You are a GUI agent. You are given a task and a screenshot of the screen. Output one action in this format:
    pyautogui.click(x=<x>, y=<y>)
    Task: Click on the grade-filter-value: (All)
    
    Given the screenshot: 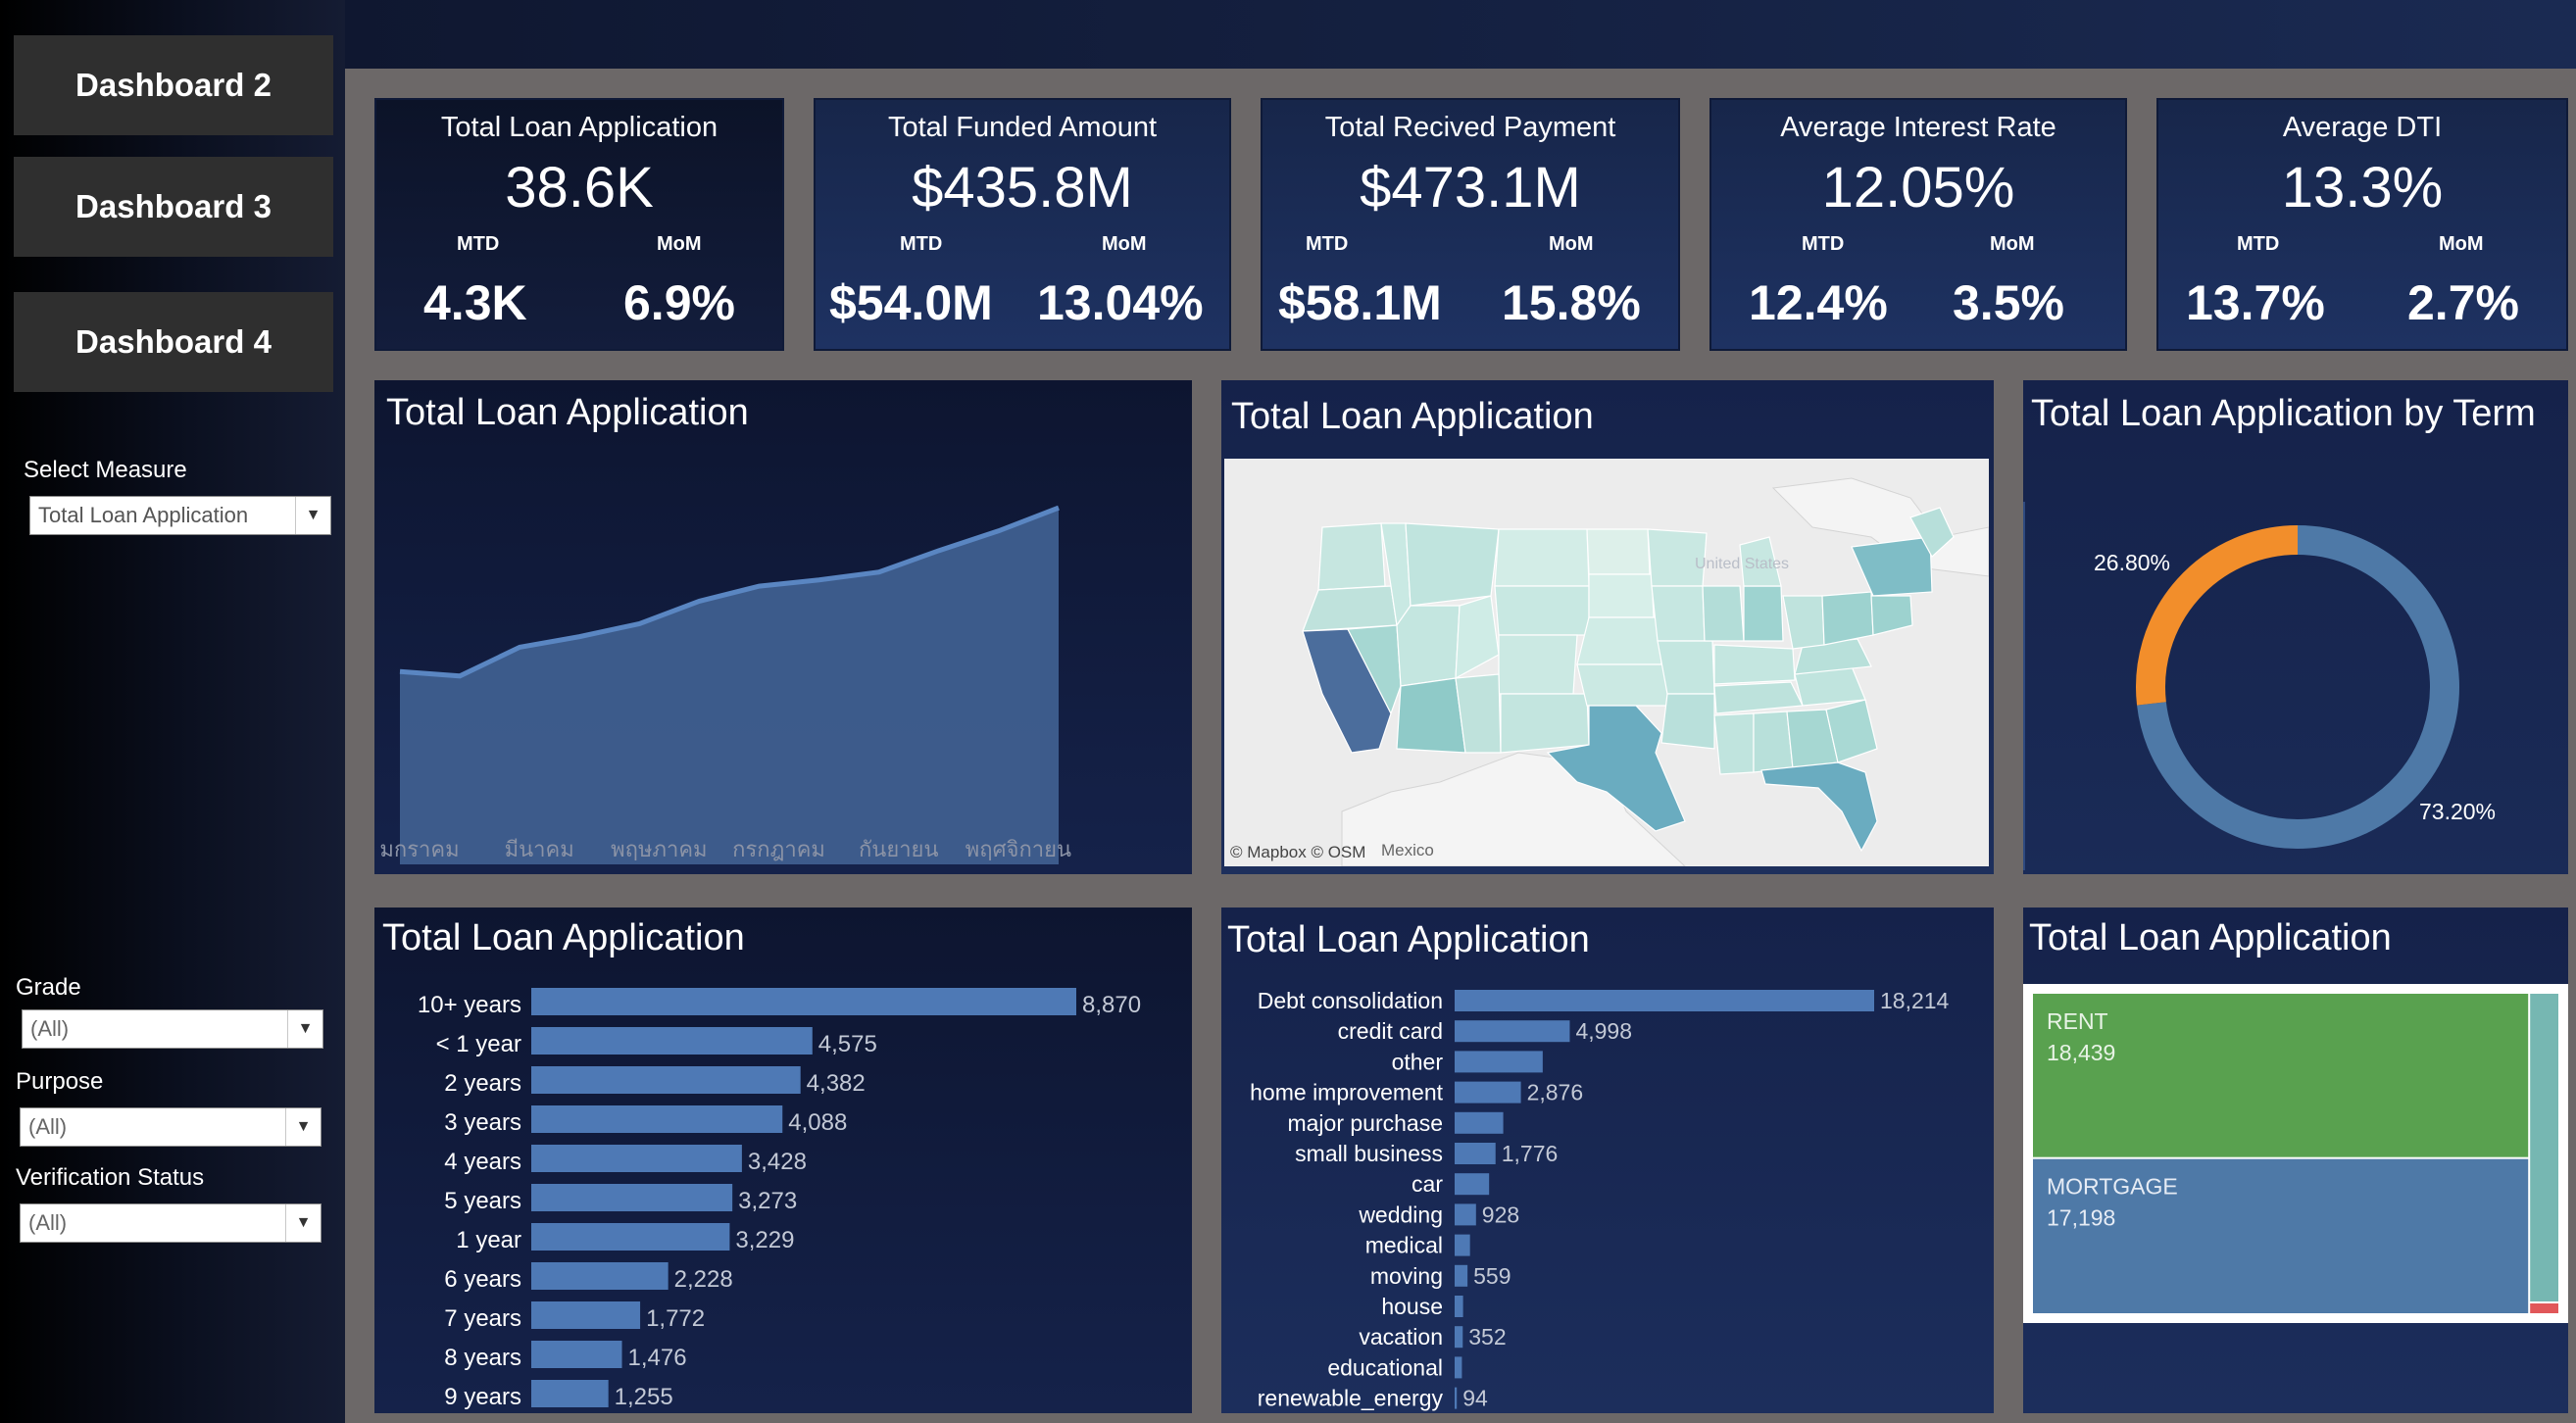 What is the action you would take?
    pyautogui.click(x=50, y=1028)
    